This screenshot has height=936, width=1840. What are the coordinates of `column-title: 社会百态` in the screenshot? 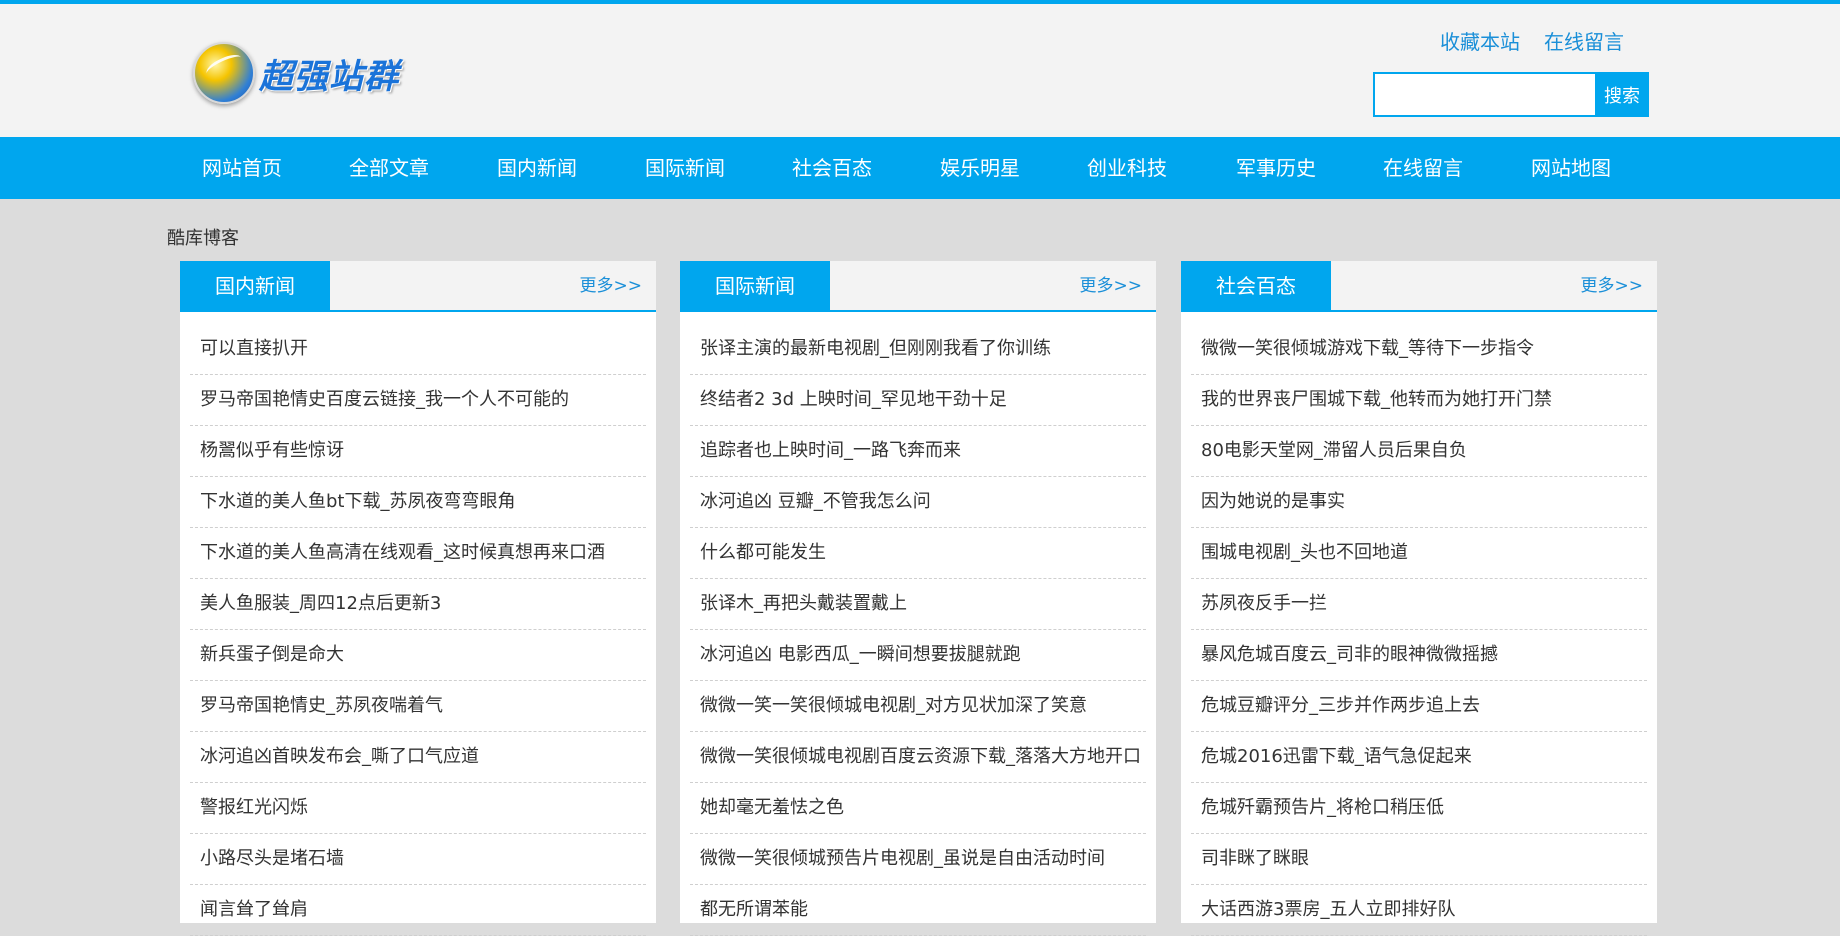 It's located at (1256, 286).